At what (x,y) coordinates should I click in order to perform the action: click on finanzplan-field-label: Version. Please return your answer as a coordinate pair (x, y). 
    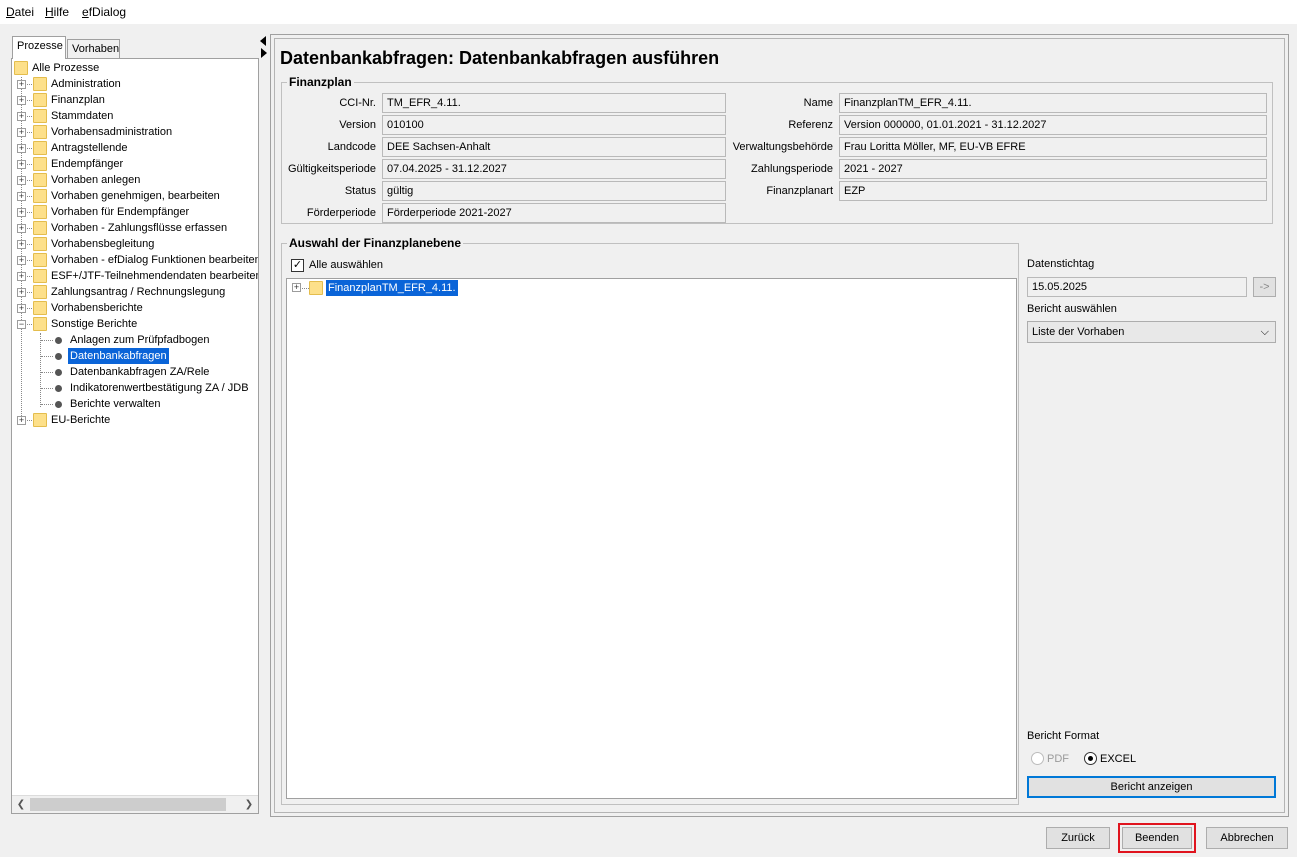
    Looking at the image, I should click on (357, 125).